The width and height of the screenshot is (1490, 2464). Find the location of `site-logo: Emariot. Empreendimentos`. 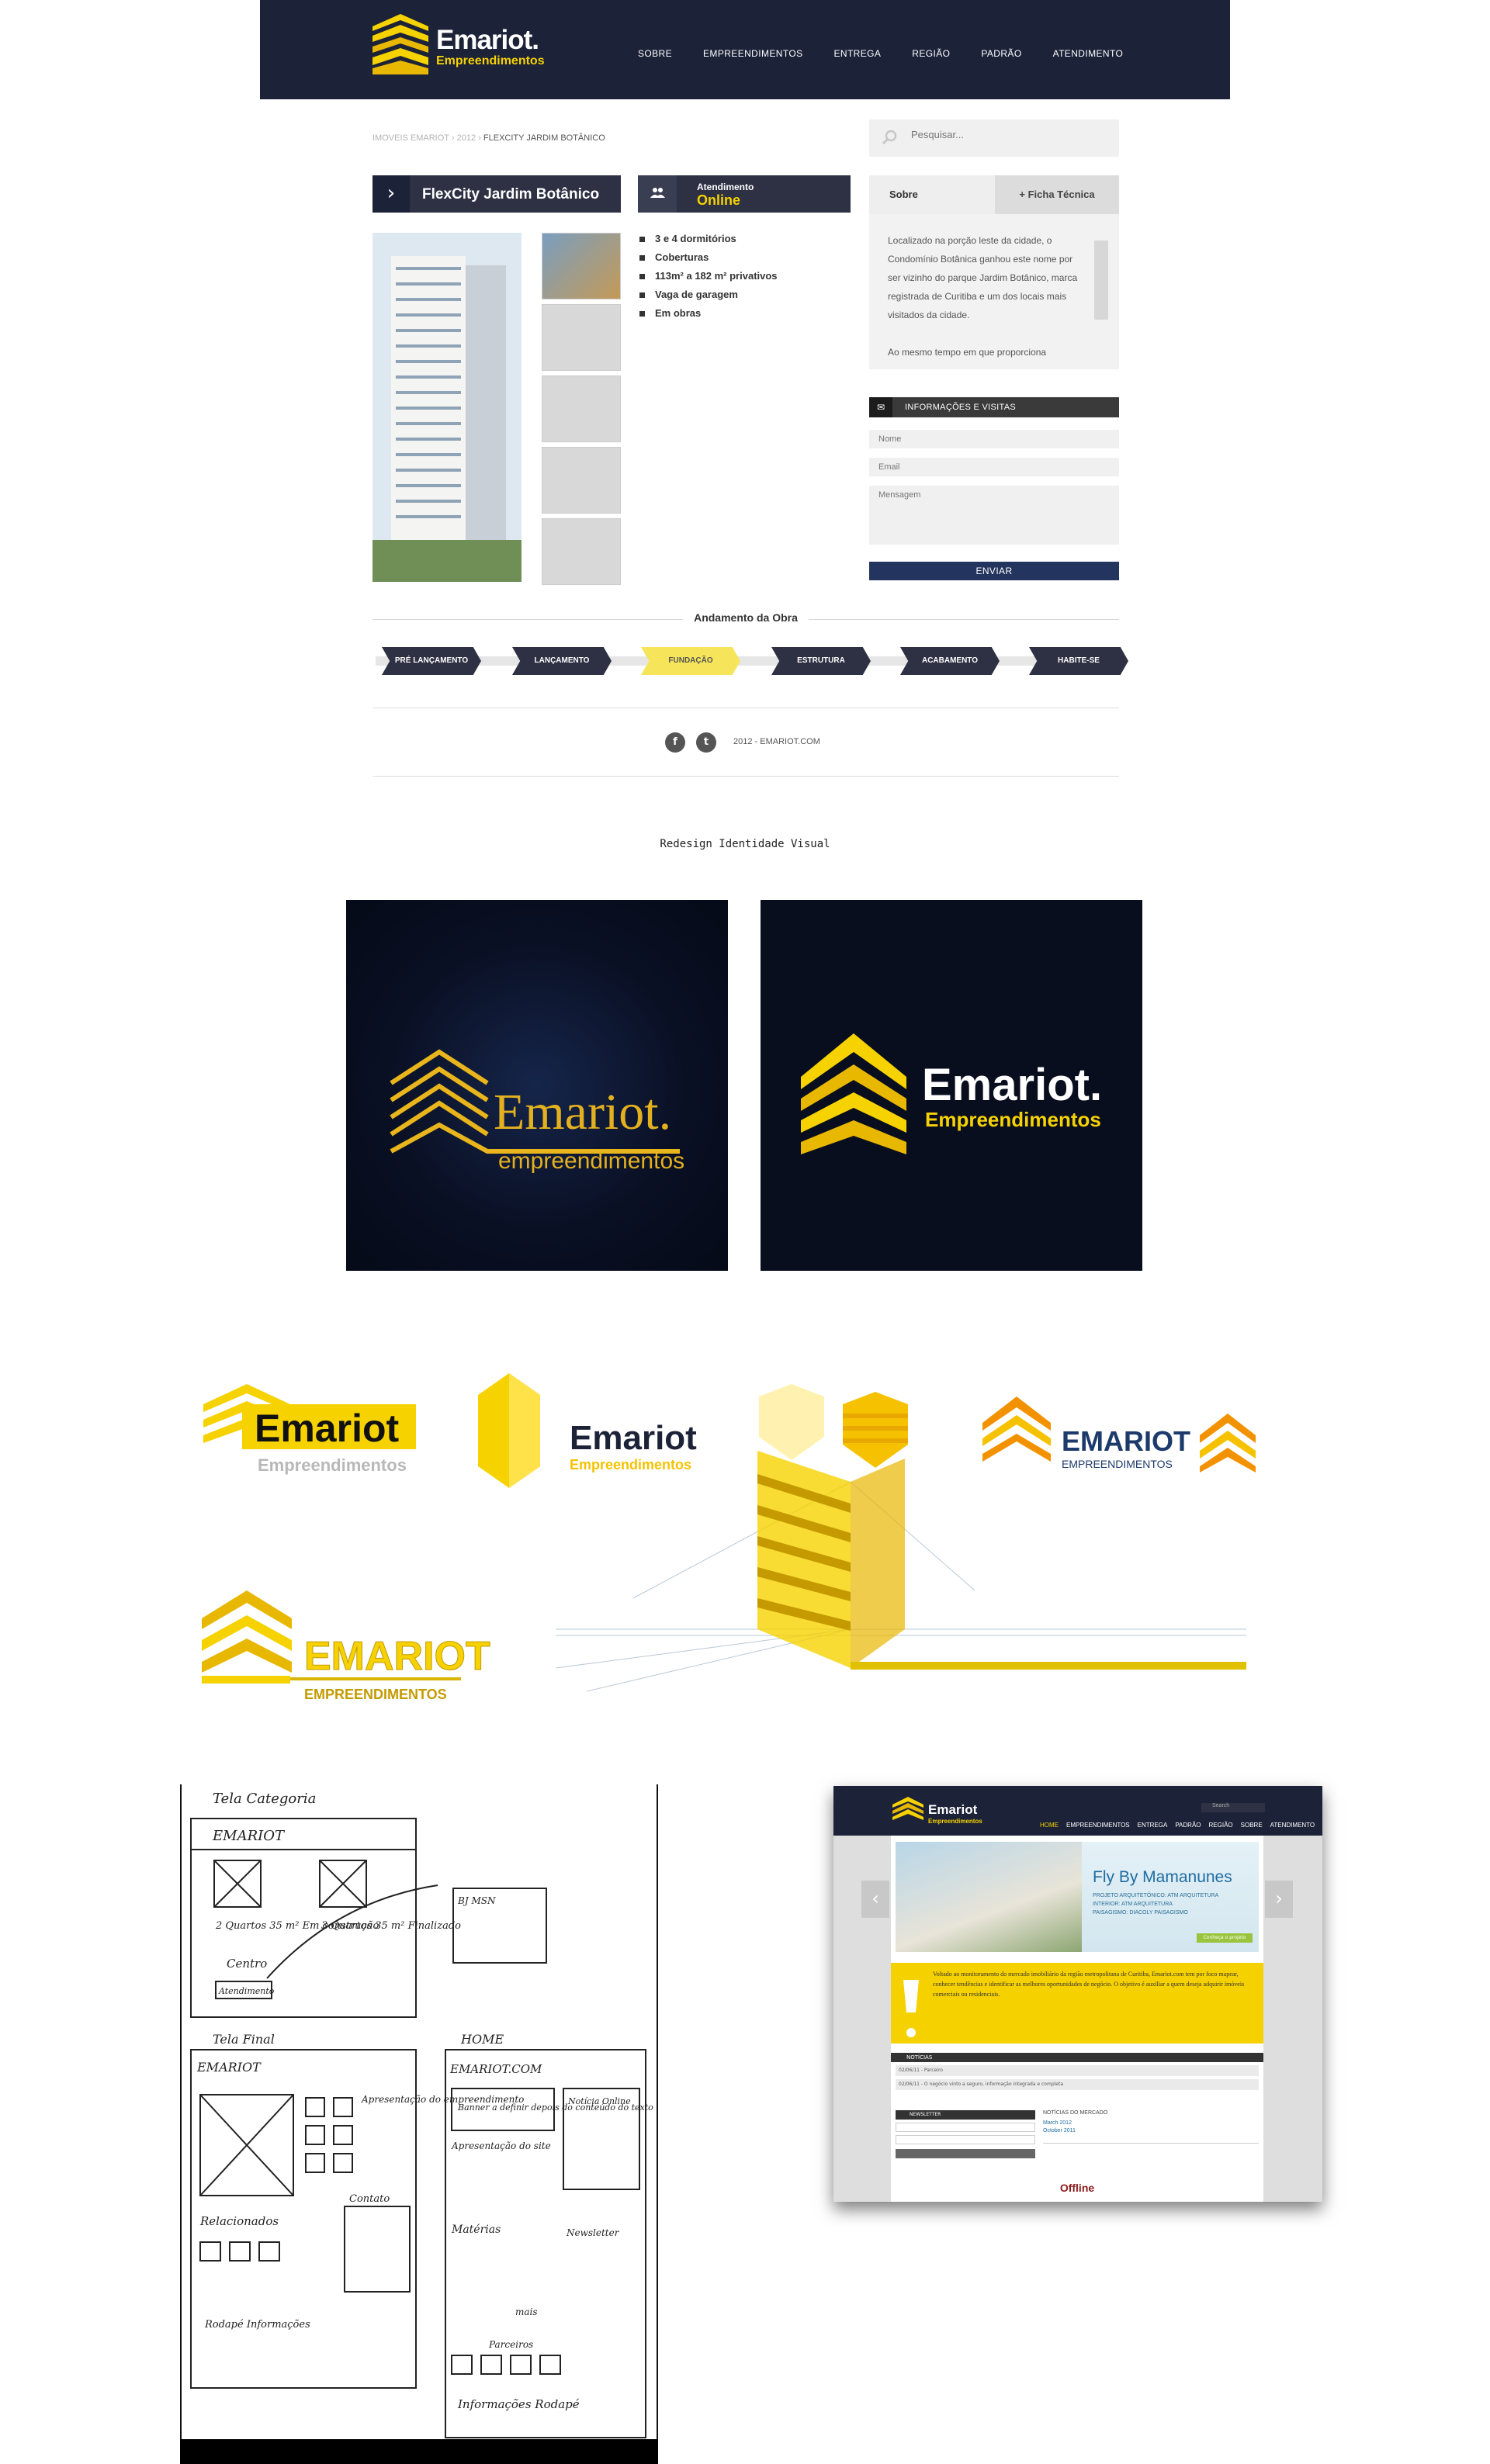

site-logo: Emariot. Empreendimentos is located at coordinates (488, 45).